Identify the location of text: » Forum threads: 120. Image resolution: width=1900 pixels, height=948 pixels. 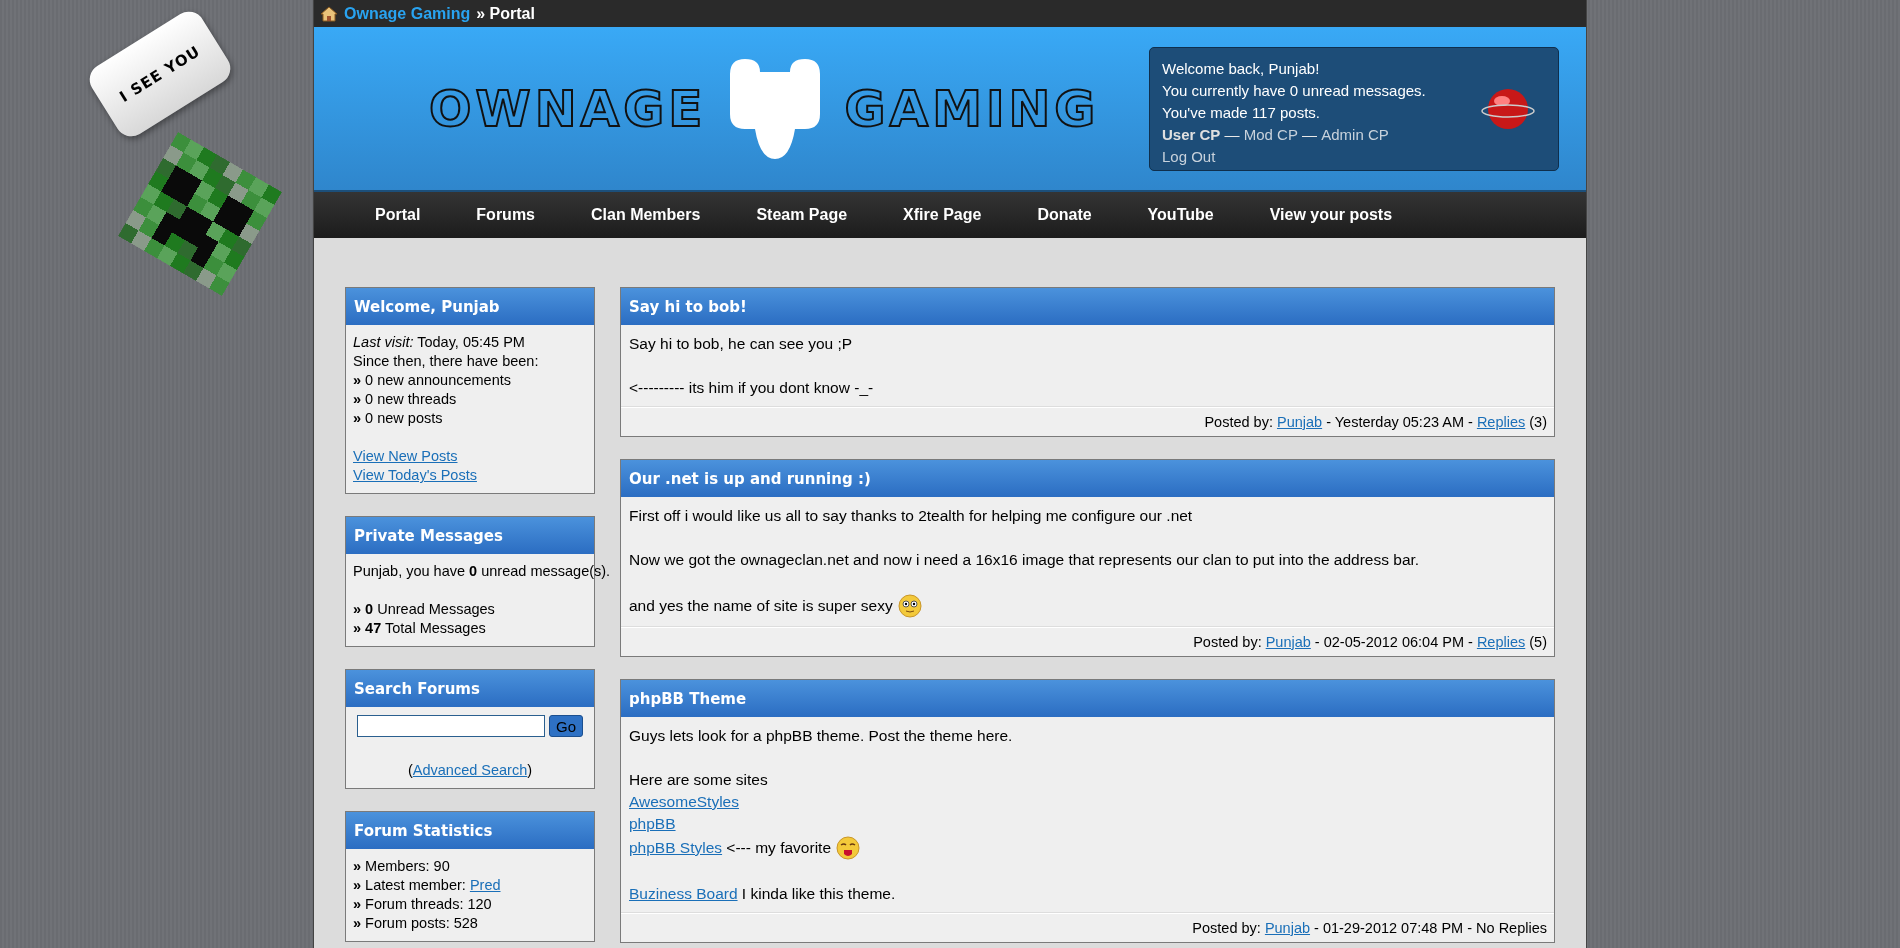
(422, 904).